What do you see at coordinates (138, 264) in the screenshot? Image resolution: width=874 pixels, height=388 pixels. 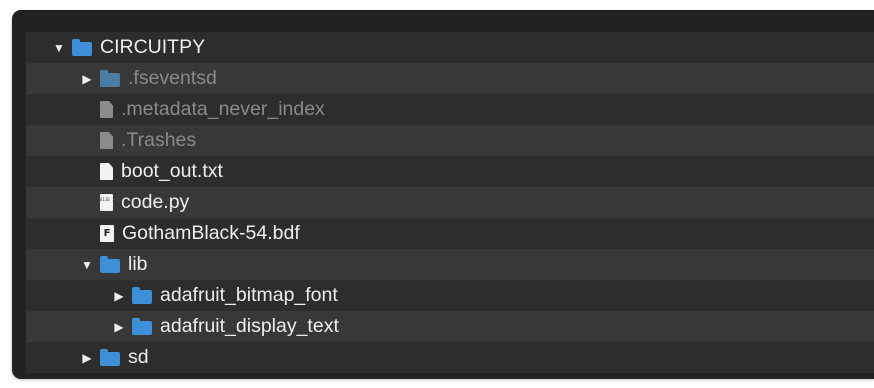 I see `tree-item-label: lib` at bounding box center [138, 264].